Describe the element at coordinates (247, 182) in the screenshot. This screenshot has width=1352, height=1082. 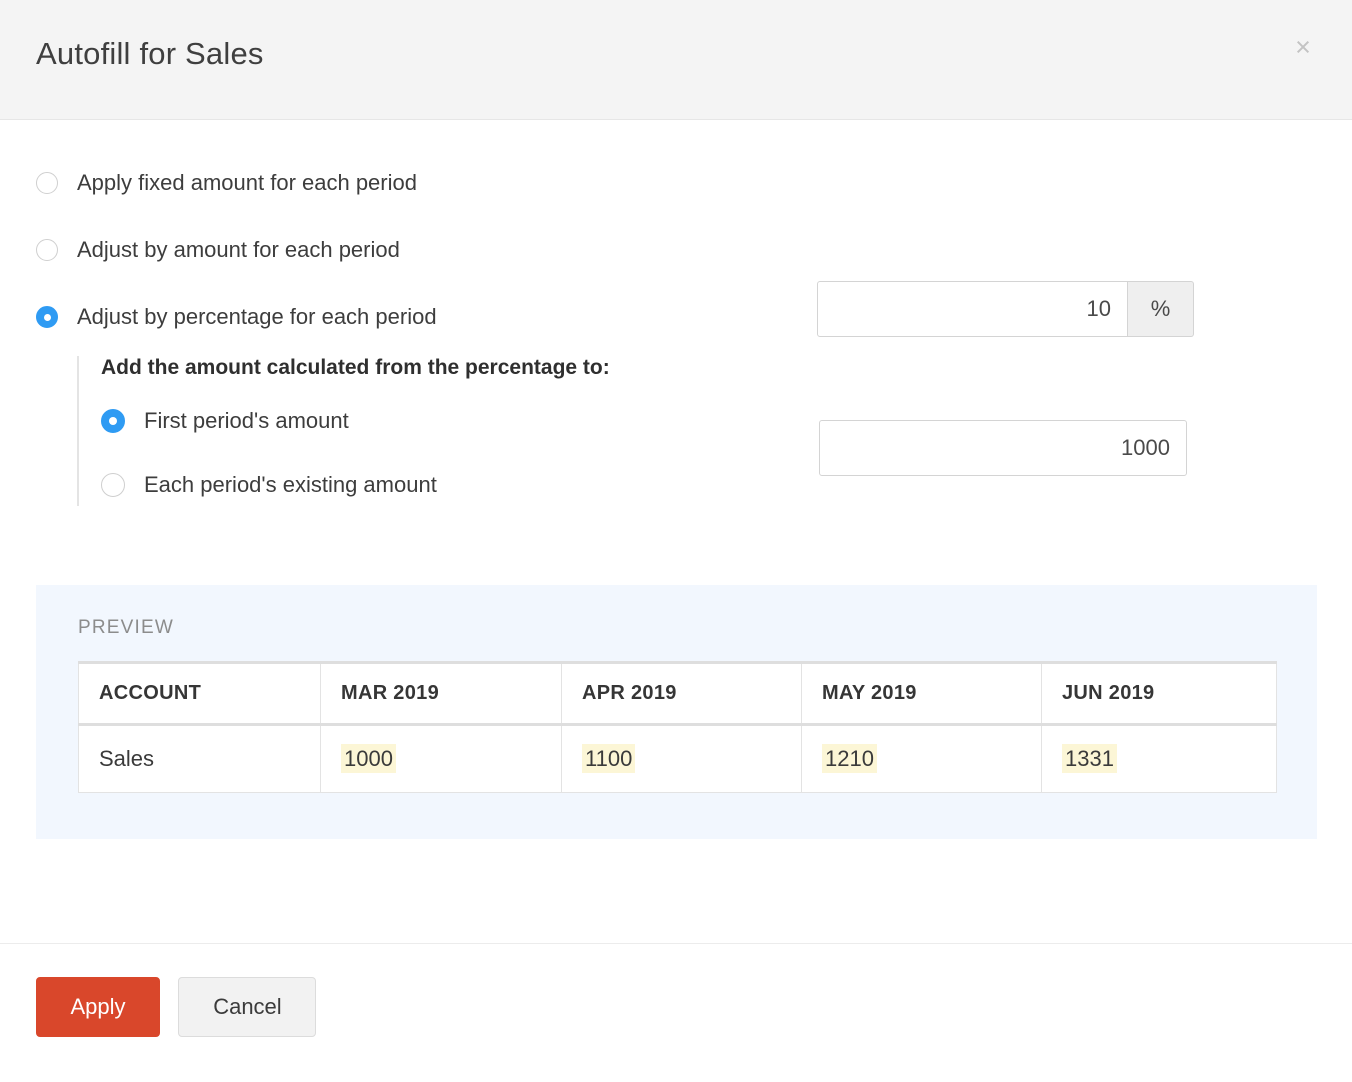
I see `option-label-apply-fixed-amount: Apply fixed amount for each period` at that location.